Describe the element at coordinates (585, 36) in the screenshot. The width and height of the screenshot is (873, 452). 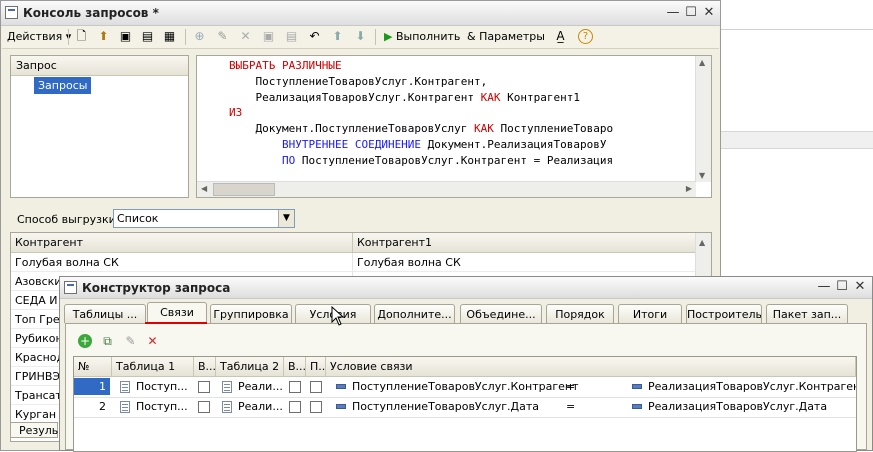
I see `help-icon: ?` at that location.